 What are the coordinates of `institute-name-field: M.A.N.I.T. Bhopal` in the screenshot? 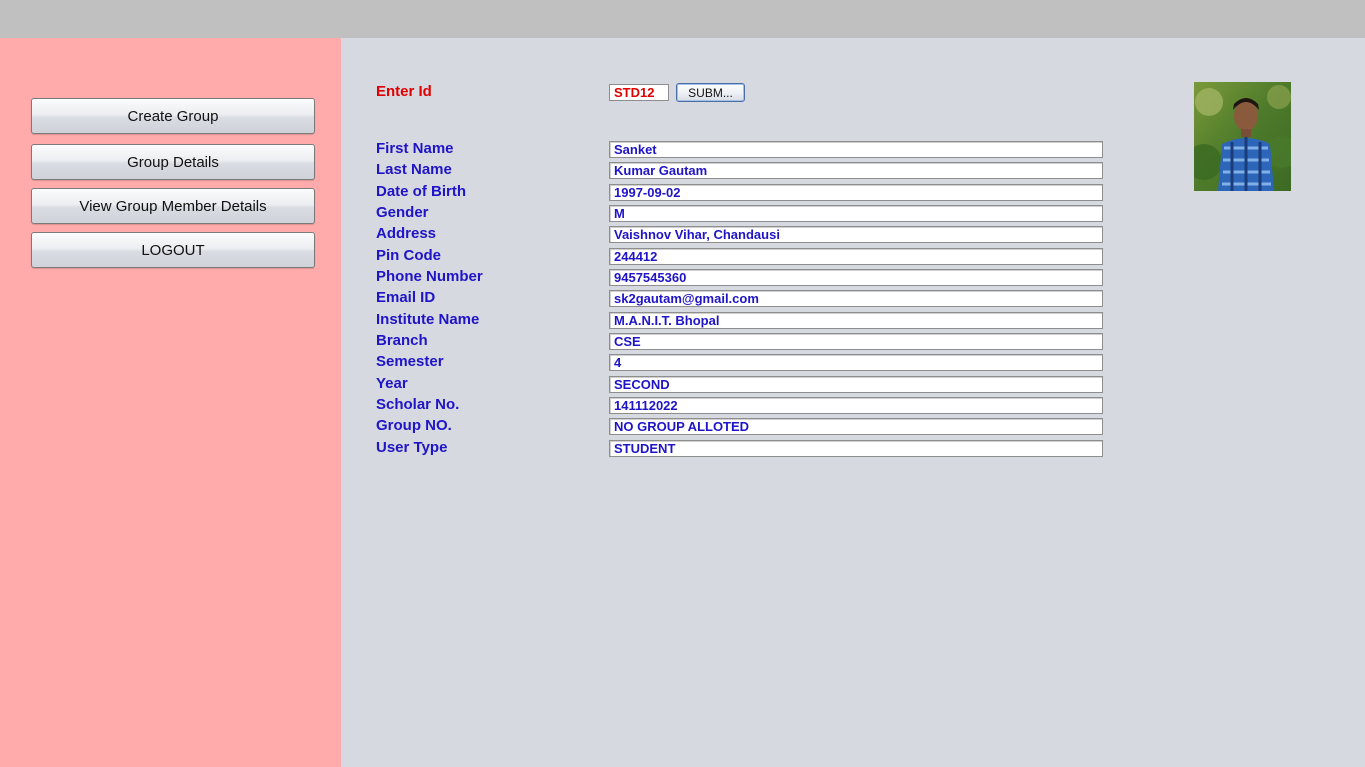 It's located at (856, 320).